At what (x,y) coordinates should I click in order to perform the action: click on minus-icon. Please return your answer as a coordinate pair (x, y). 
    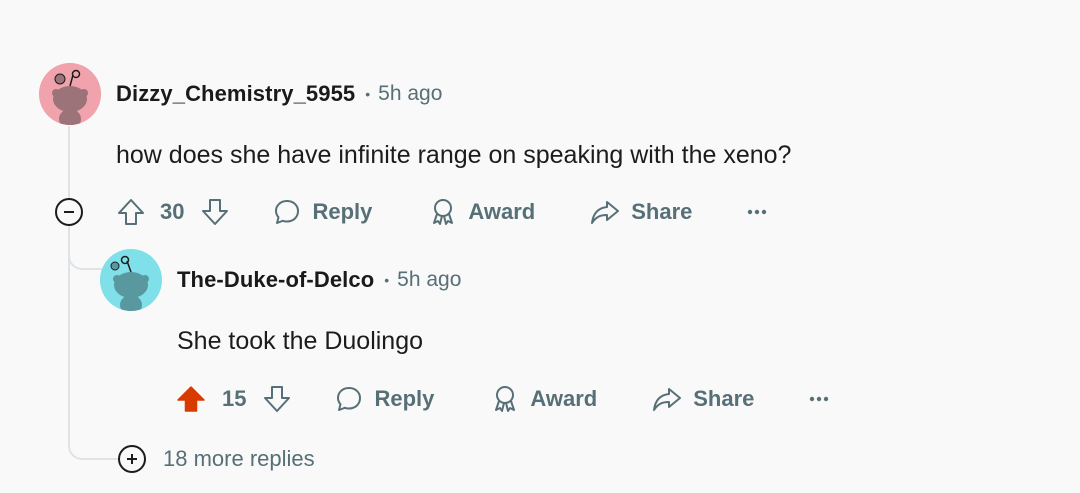
    Looking at the image, I should click on (69, 212).